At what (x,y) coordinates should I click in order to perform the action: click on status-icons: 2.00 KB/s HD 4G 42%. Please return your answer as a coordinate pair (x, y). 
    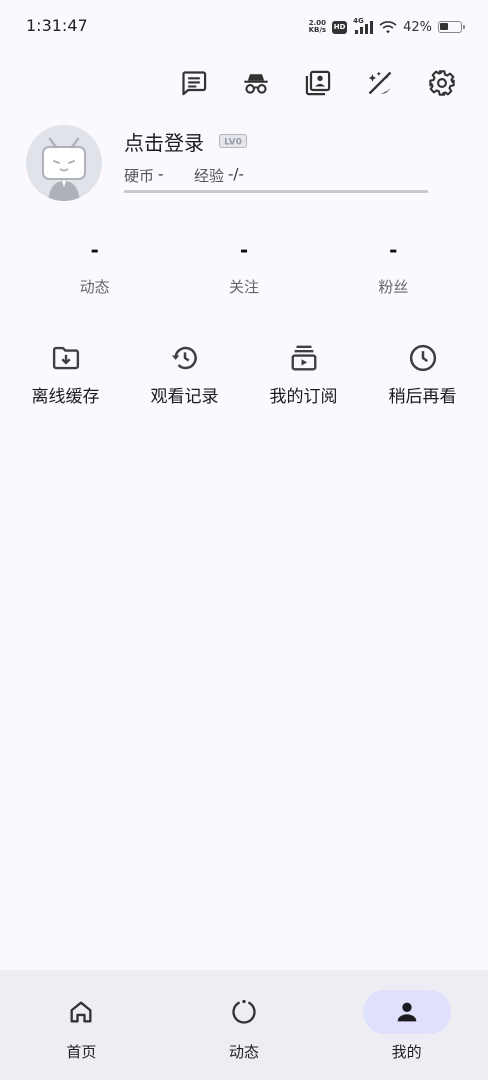
    Looking at the image, I should click on (387, 27).